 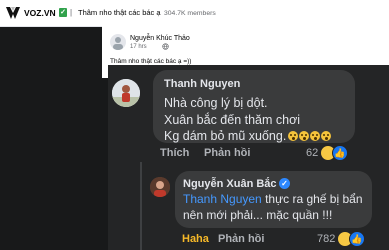 I want to click on reply-avatar, so click(x=160, y=187).